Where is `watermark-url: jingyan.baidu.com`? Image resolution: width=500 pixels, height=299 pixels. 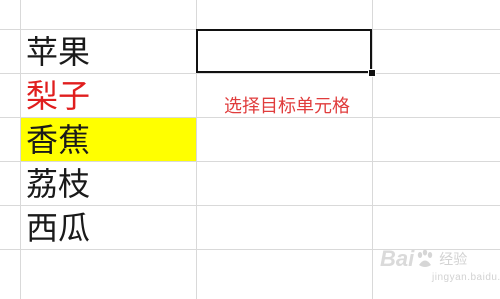 watermark-url: jingyan.baidu.com is located at coordinates (466, 277).